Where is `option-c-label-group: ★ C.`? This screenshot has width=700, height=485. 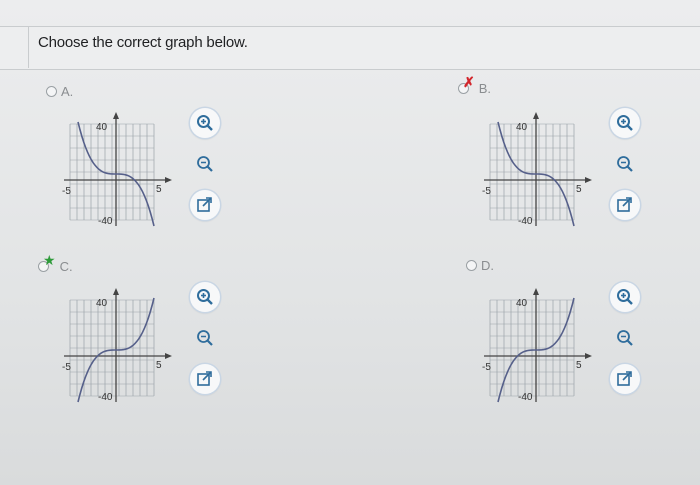 option-c-label-group: ★ C. is located at coordinates (60, 263).